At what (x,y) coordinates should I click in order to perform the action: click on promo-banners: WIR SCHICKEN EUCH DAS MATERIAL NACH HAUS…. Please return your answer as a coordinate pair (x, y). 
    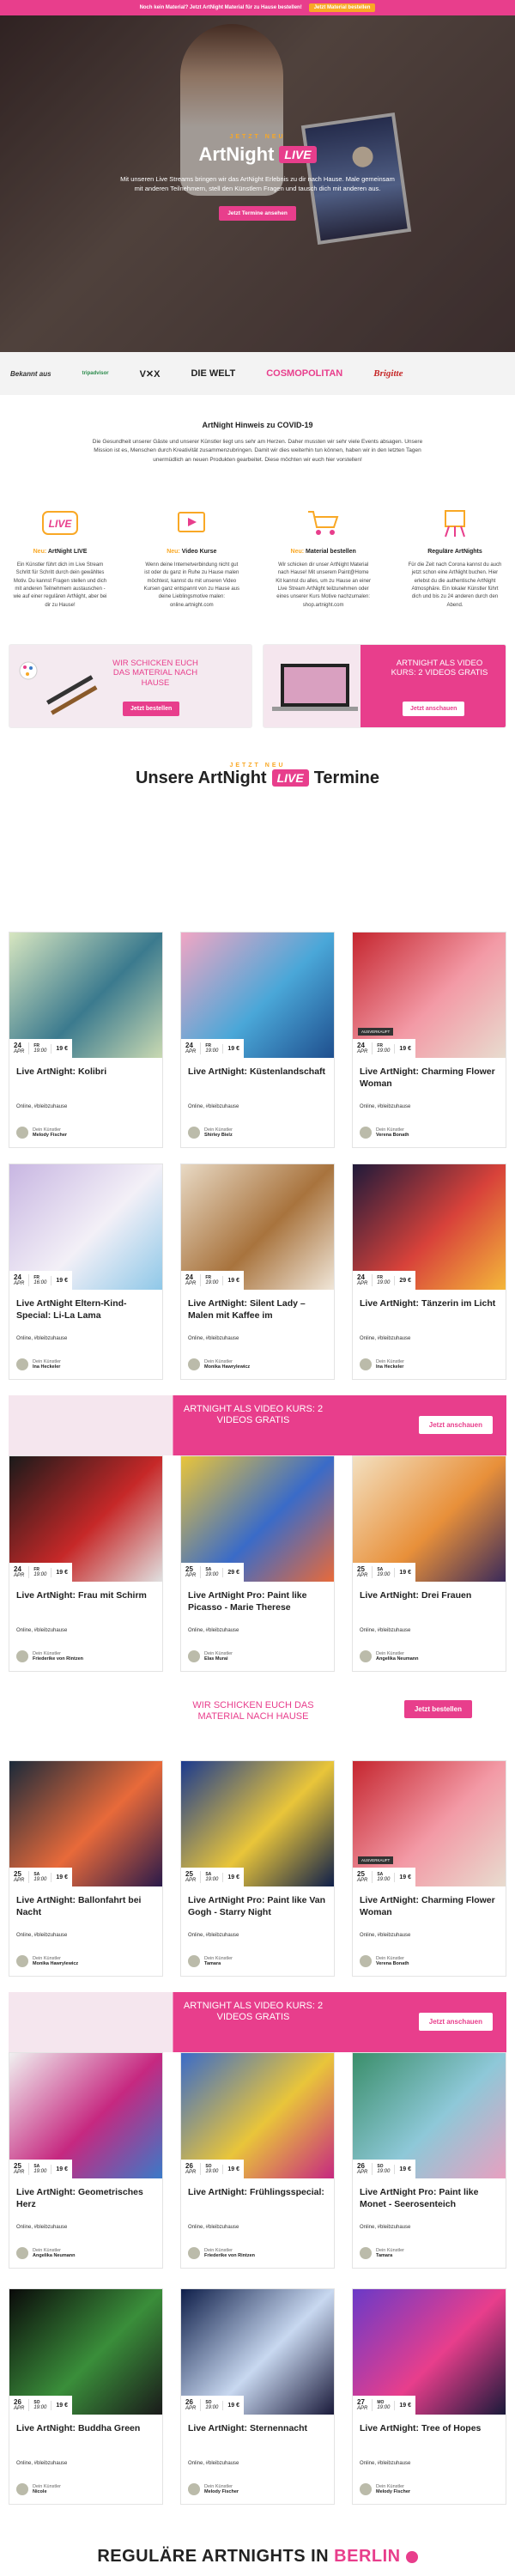
    Looking at the image, I should click on (257, 669).